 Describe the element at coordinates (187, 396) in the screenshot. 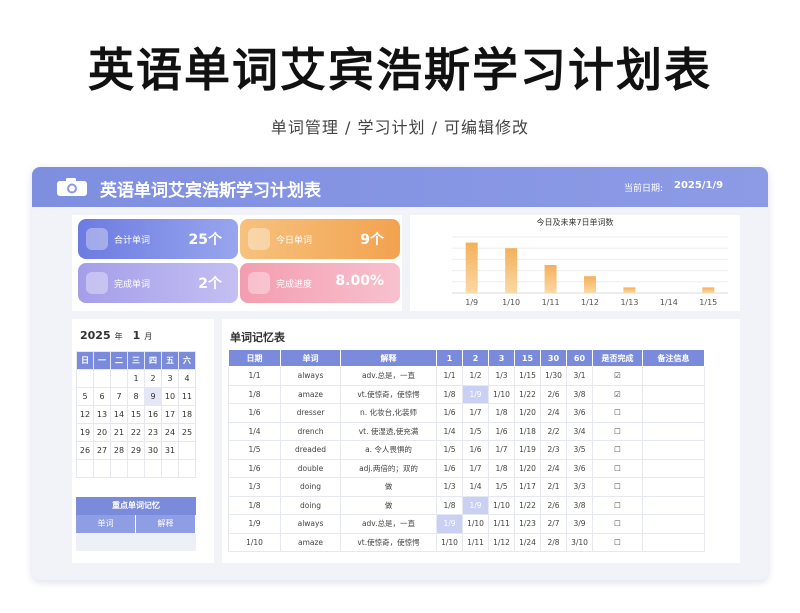

I see `calendar-day: 11` at that location.